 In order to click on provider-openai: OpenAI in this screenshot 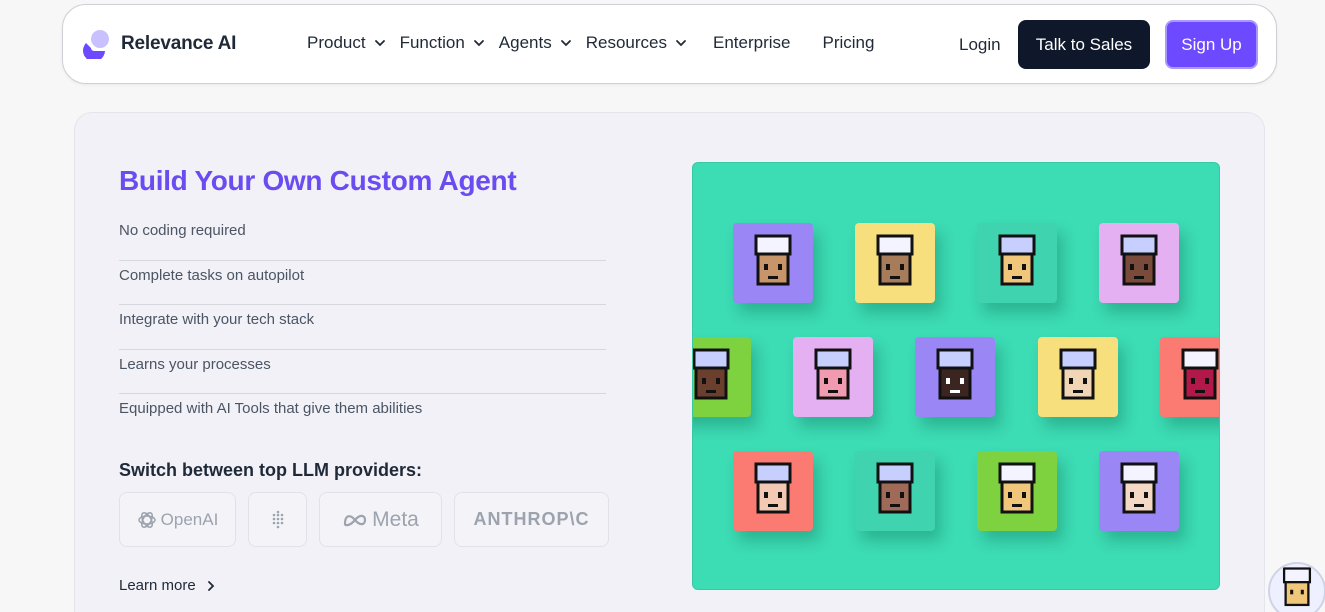, I will do `click(177, 519)`.